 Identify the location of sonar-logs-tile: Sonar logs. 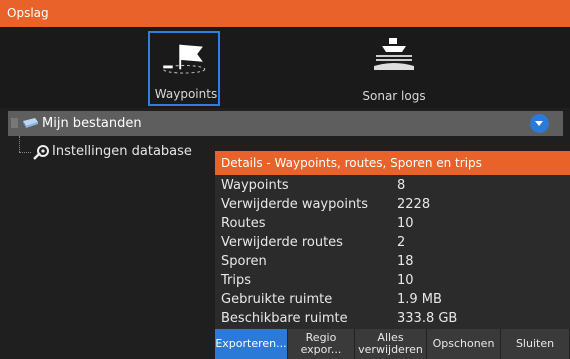
(394, 68).